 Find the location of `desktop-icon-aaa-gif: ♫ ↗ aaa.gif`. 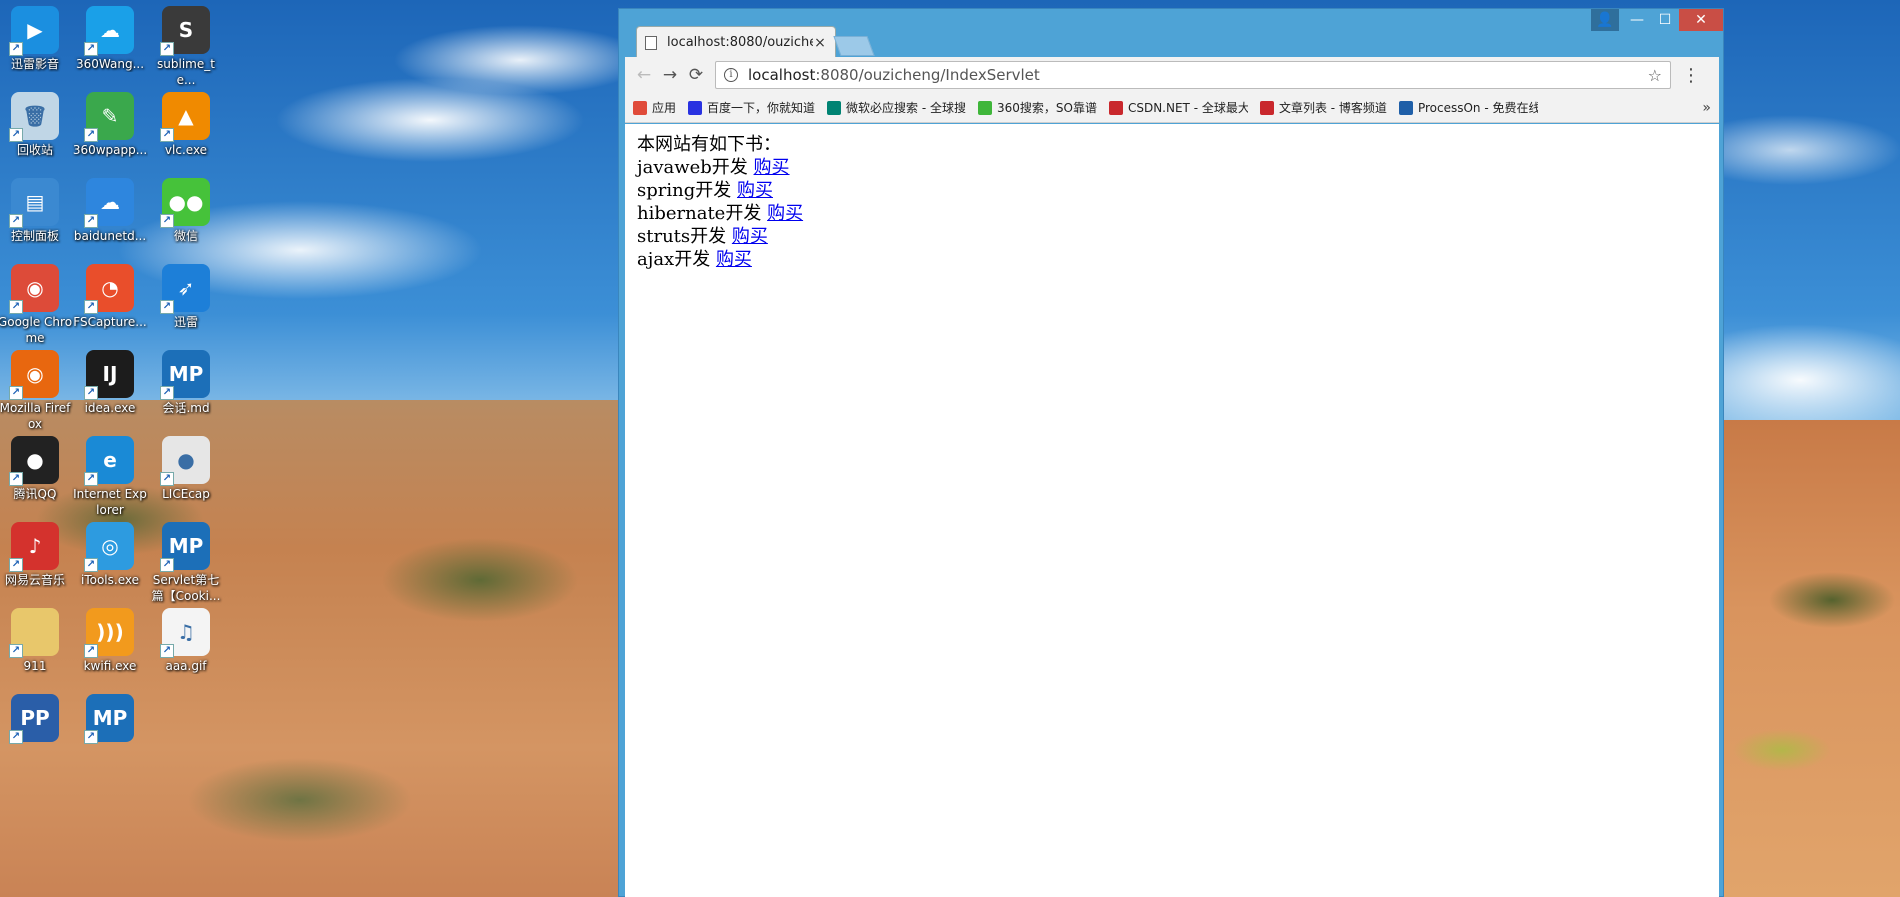

desktop-icon-aaa-gif: ♫ ↗ aaa.gif is located at coordinates (186, 641).